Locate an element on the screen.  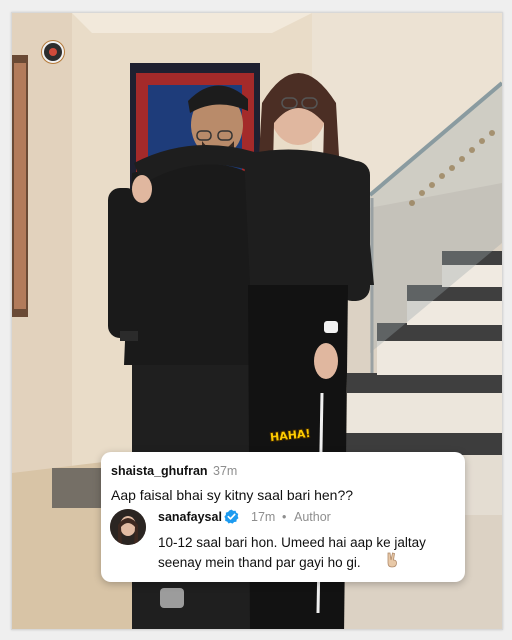
avatar-photo is located at coordinates (128, 527).